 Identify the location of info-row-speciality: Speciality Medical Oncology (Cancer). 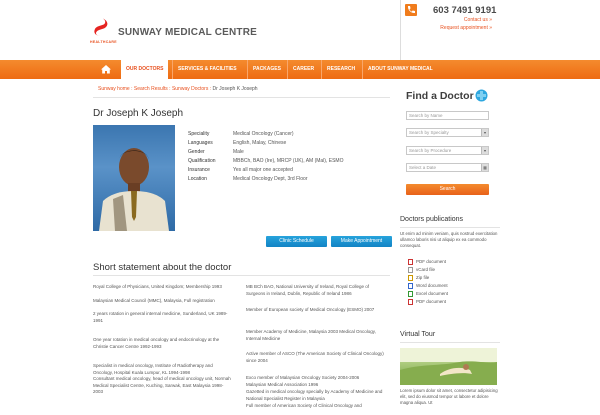
(288, 135).